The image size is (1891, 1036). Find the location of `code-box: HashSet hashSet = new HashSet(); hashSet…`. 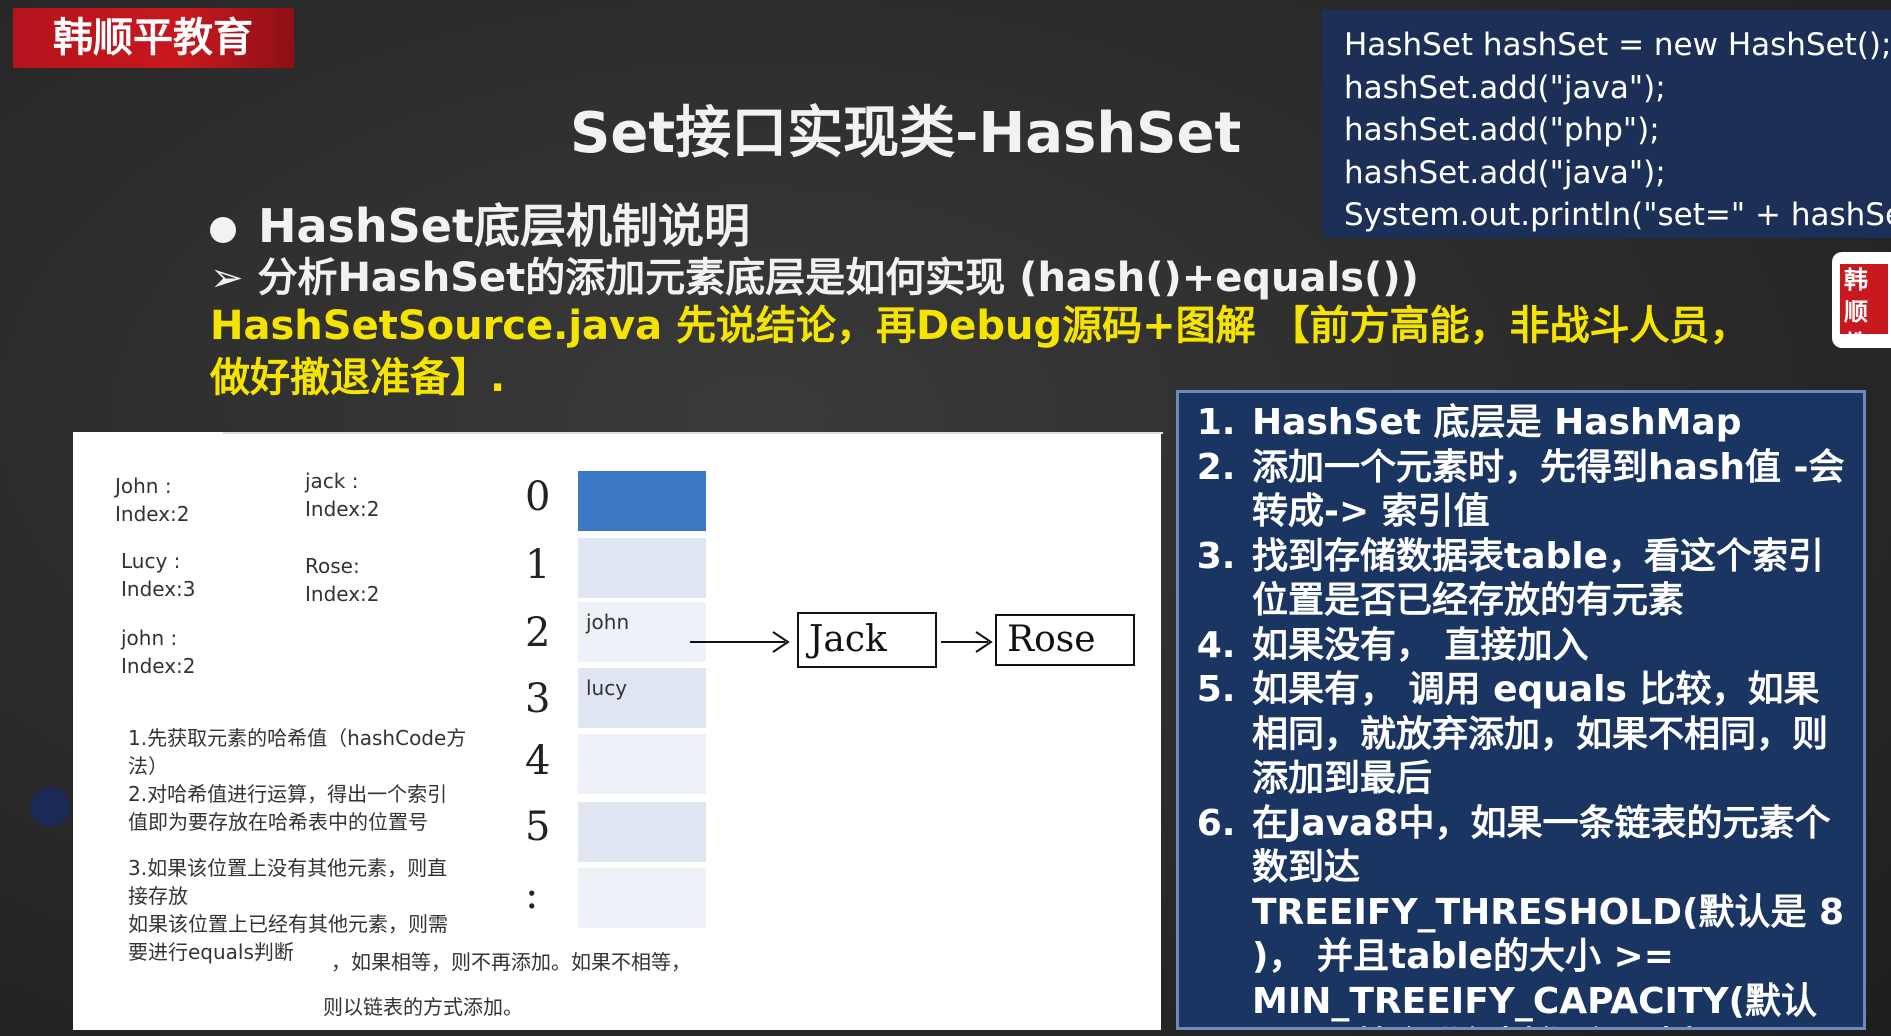

code-box: HashSet hashSet = new HashSet(); hashSet… is located at coordinates (1606, 124).